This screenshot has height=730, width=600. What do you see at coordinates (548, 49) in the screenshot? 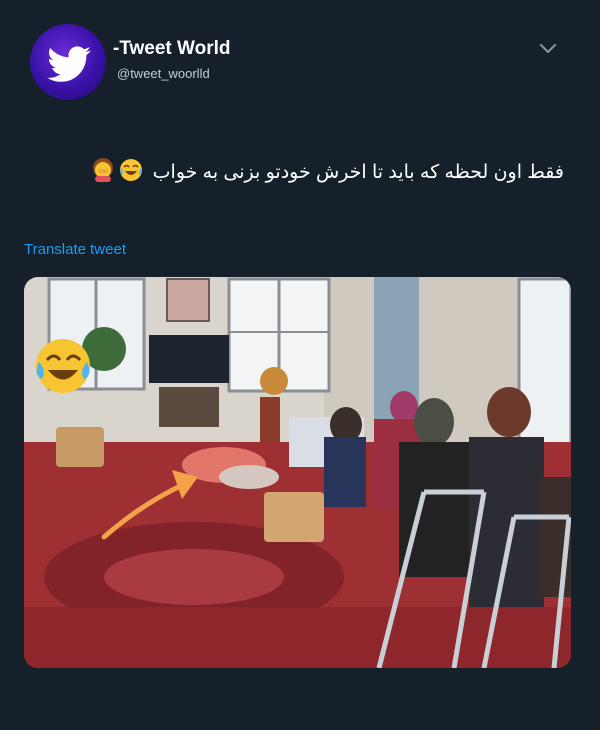
I see `chevron-down-icon` at bounding box center [548, 49].